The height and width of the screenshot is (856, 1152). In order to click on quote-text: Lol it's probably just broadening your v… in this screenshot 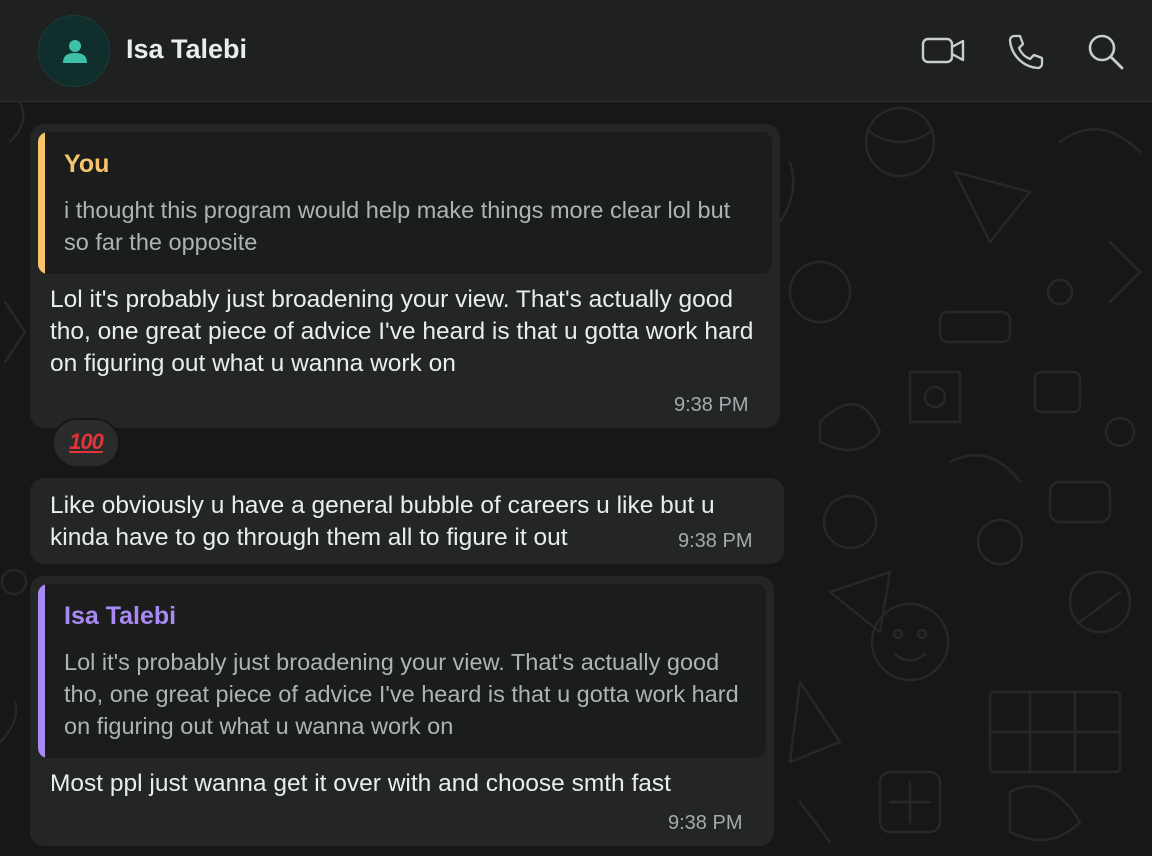, I will do `click(401, 694)`.